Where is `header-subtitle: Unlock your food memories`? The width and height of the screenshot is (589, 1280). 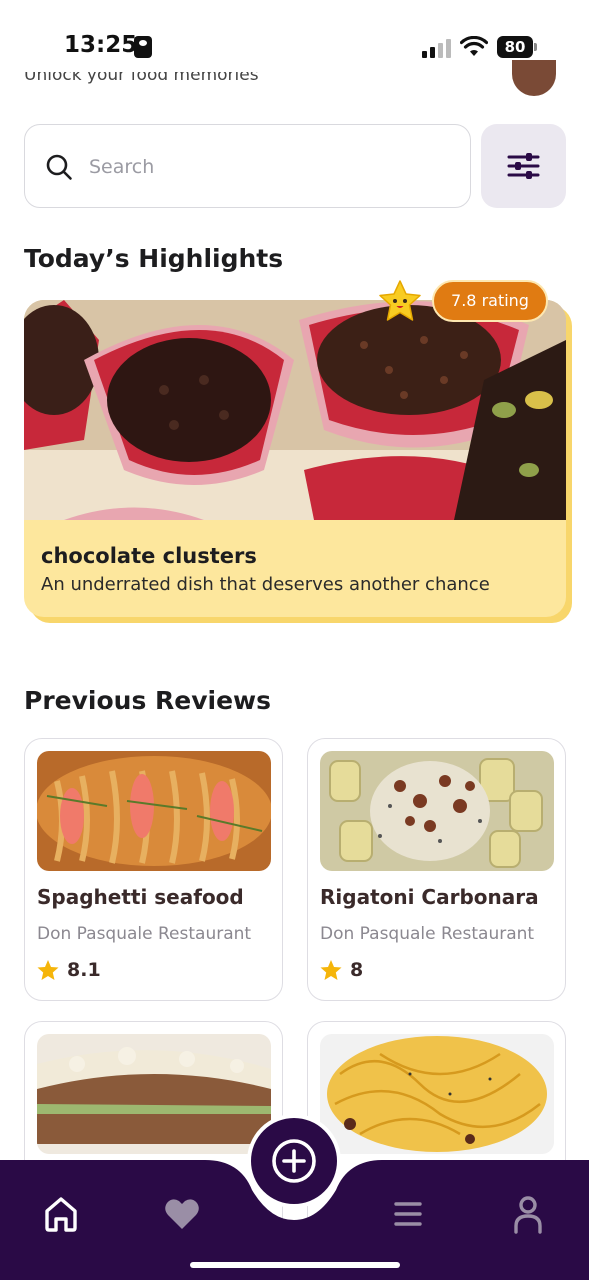 header-subtitle: Unlock your food memories is located at coordinates (141, 78).